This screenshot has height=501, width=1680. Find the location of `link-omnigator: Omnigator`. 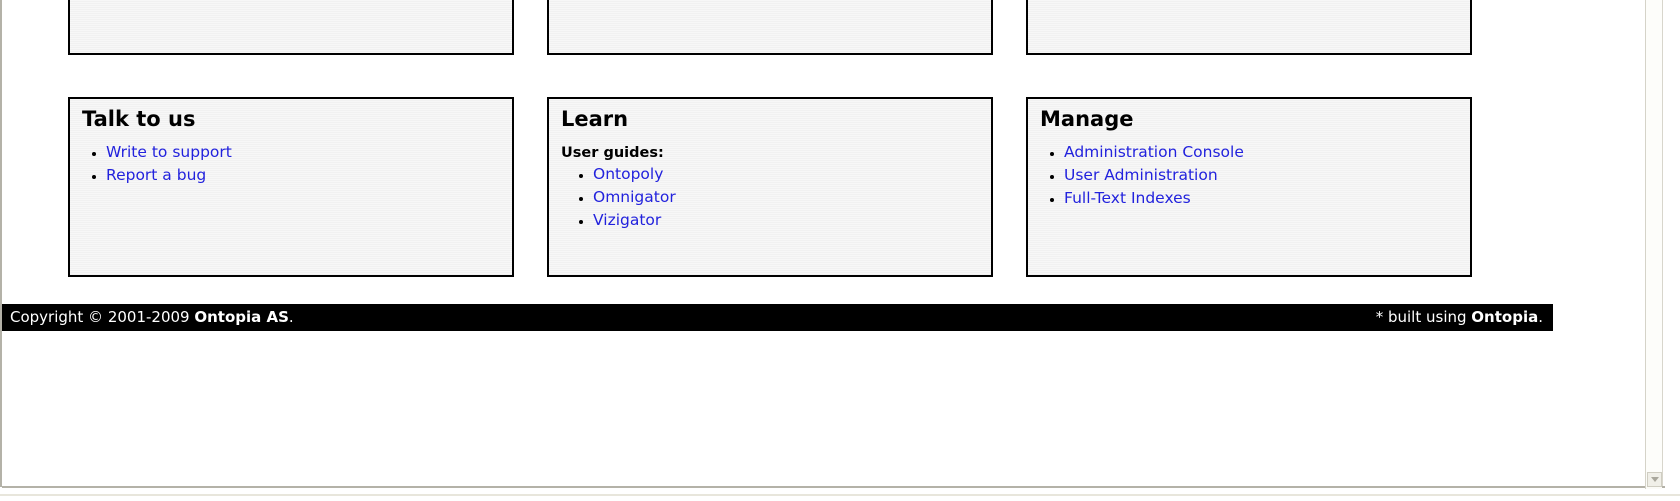

link-omnigator: Omnigator is located at coordinates (634, 197).